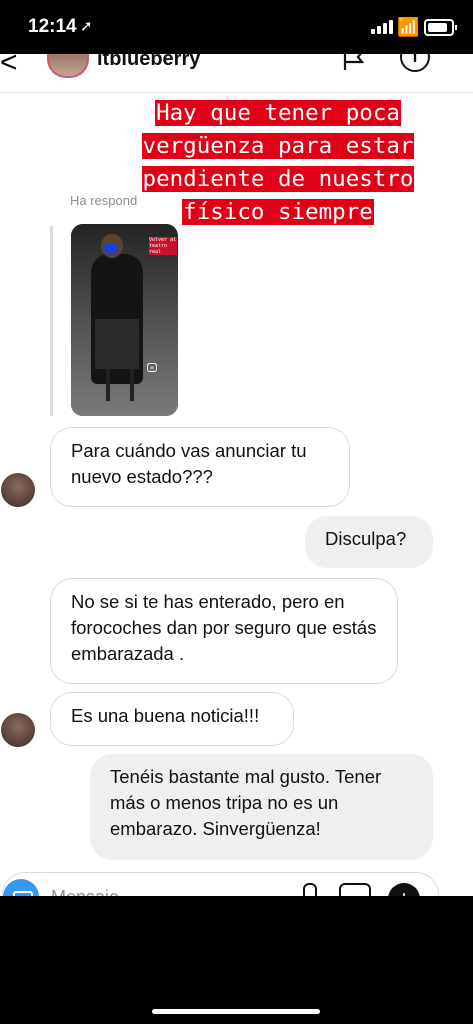 Image resolution: width=473 pixels, height=1024 pixels. What do you see at coordinates (355, 889) in the screenshot?
I see `gallery-icon` at bounding box center [355, 889].